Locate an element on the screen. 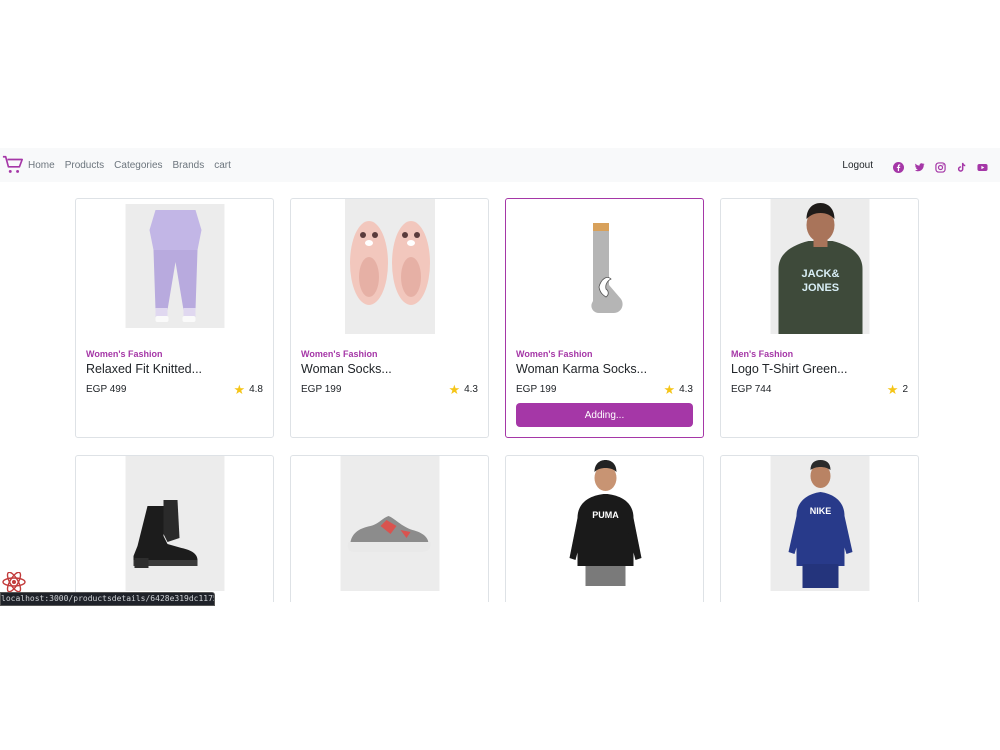  nav-link-categories: Categories is located at coordinates (138, 165).